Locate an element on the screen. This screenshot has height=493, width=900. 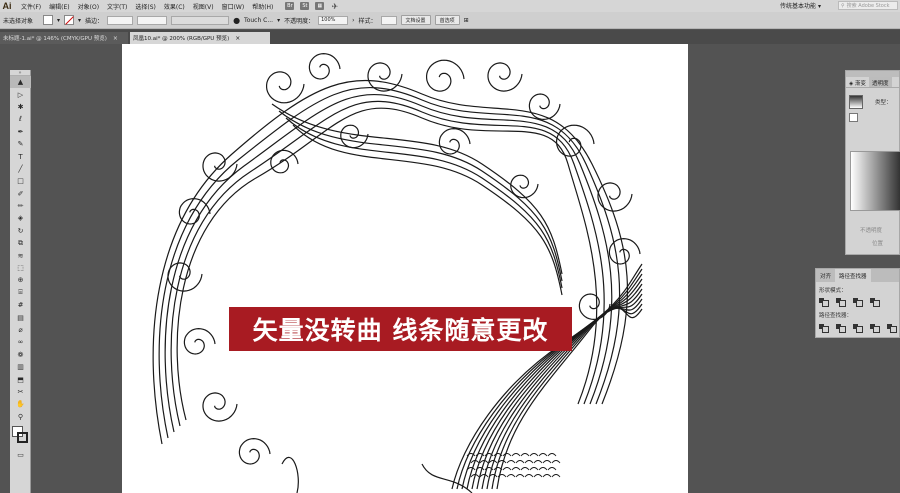
magic-wand-tool: ✱ is located at coordinates (20, 107).